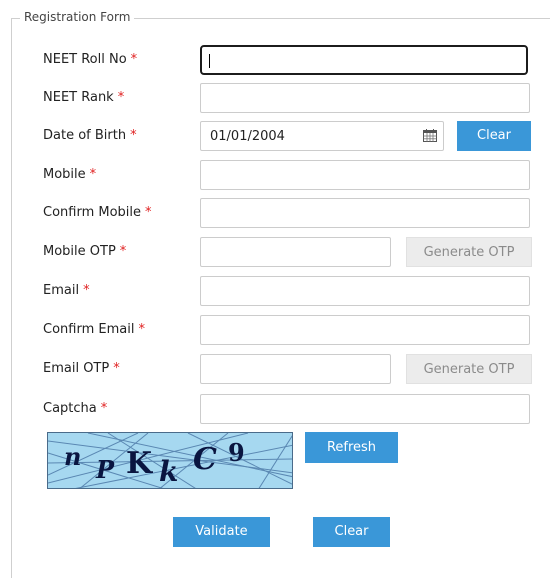  I want to click on label-confirm-mobile: Confirm Mobile *, so click(97, 212).